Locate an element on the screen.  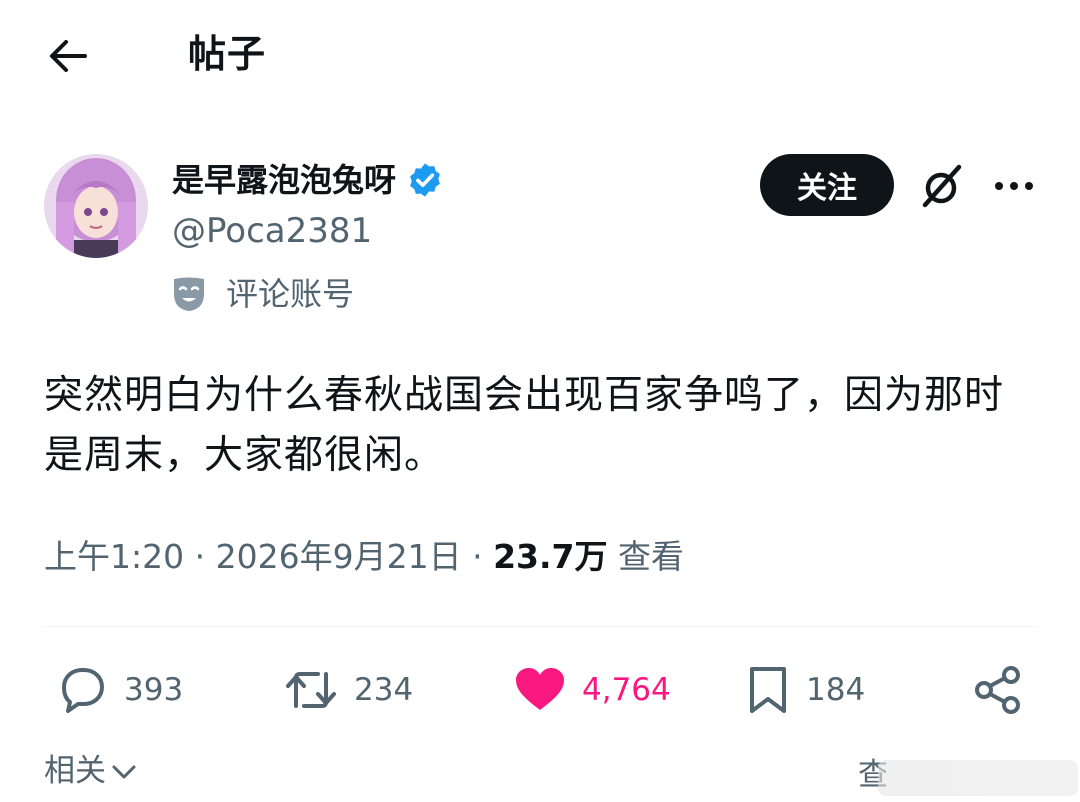
back-button is located at coordinates (68, 56).